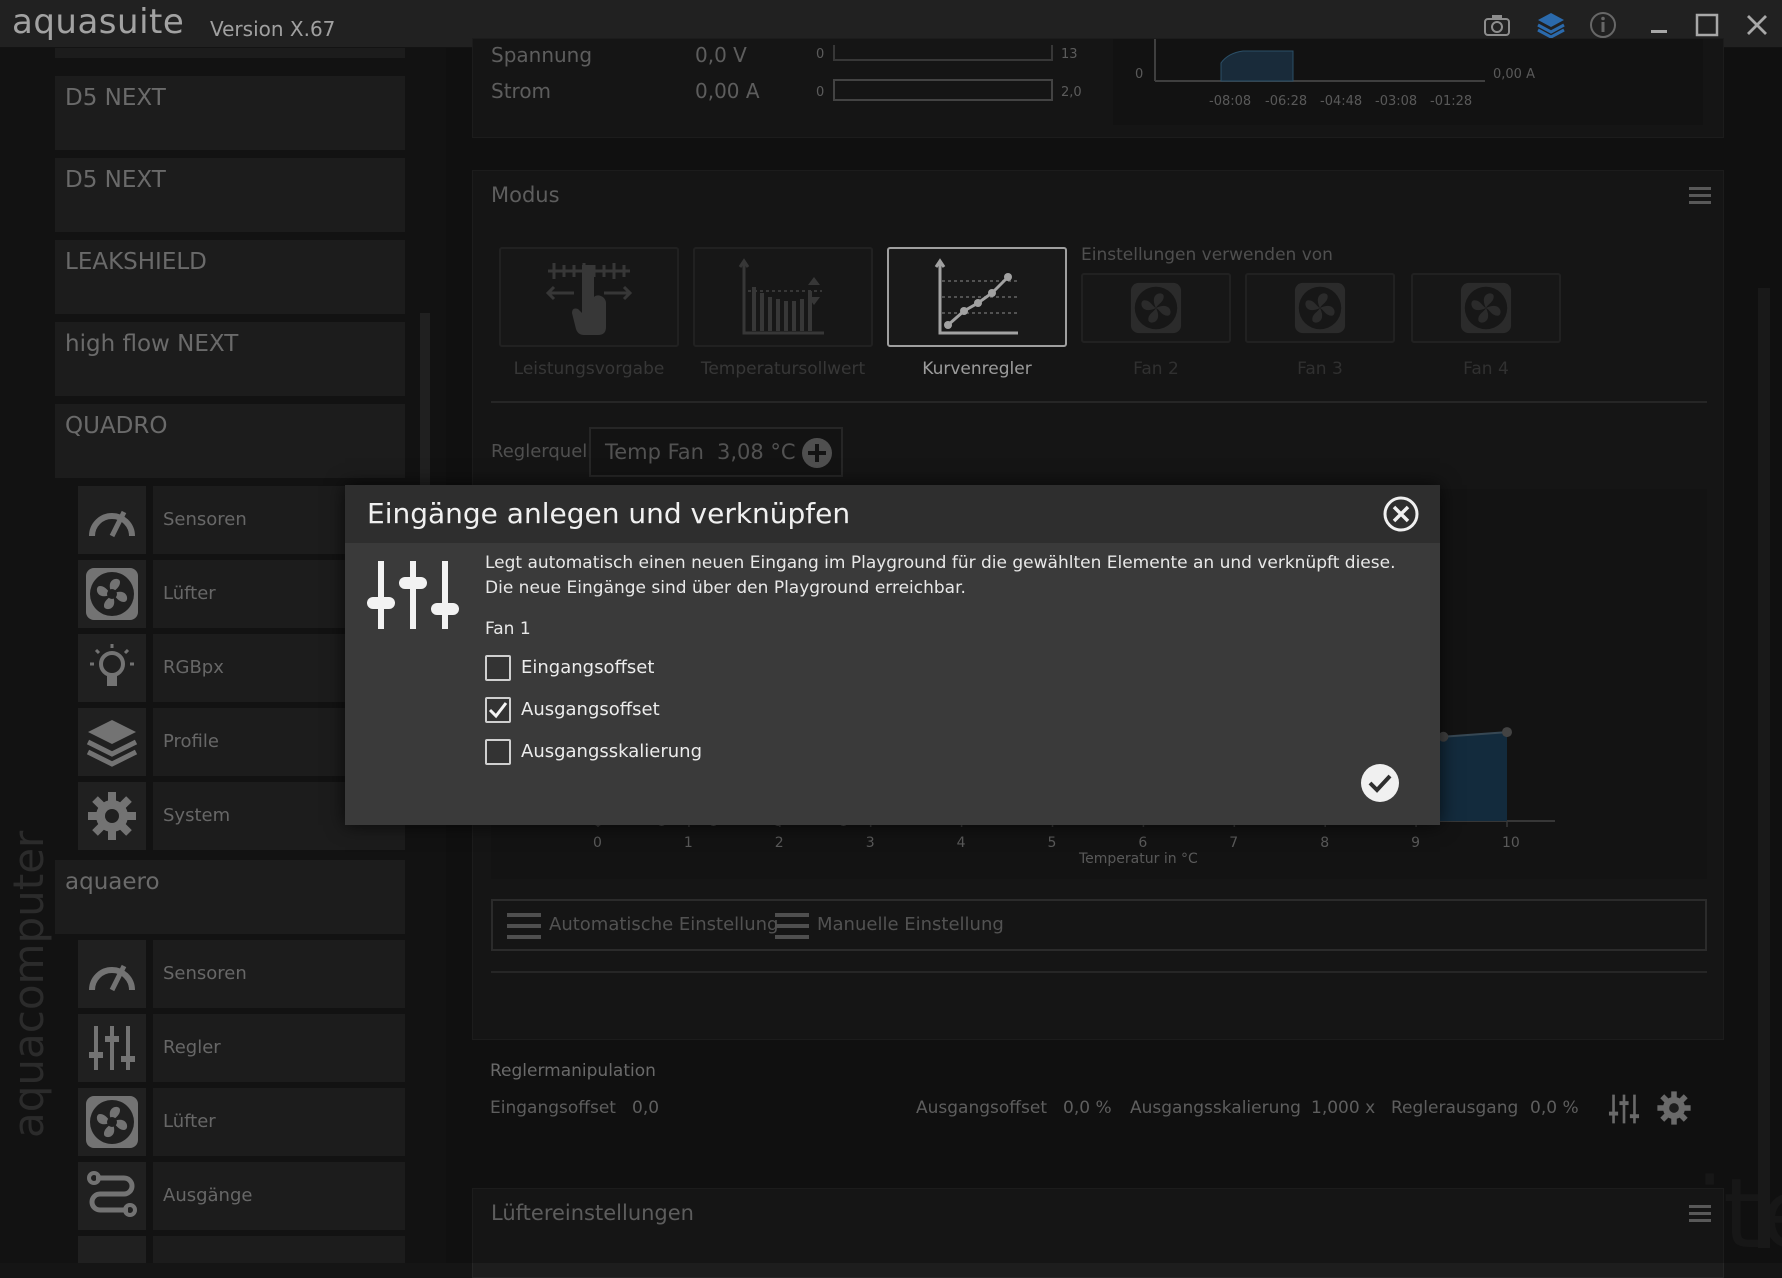 The height and width of the screenshot is (1278, 1782). I want to click on ausgangsskalierung-value: 1,000 x, so click(1343, 1108).